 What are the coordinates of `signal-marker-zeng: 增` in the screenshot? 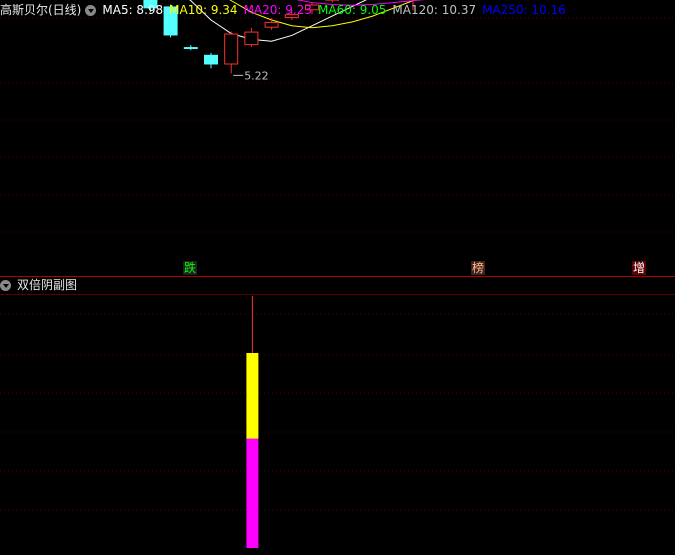 It's located at (639, 268).